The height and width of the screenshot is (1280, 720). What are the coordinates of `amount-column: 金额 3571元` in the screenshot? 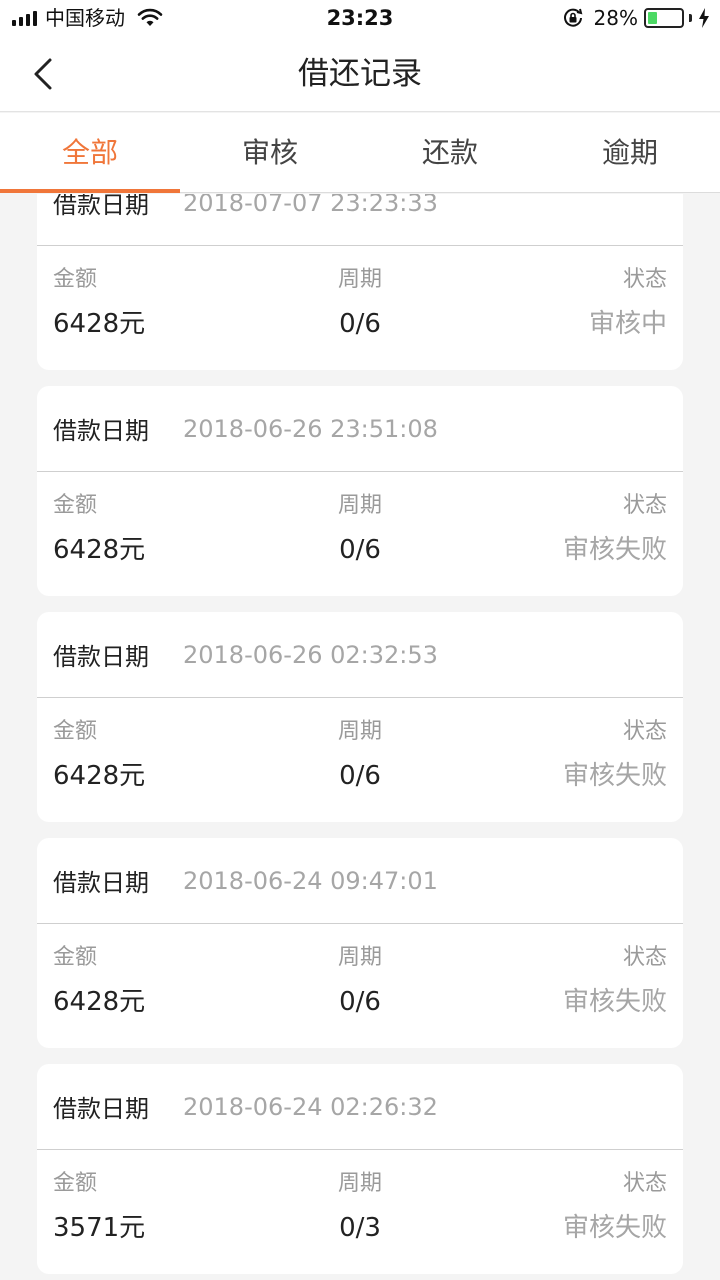 It's located at (99, 1208).